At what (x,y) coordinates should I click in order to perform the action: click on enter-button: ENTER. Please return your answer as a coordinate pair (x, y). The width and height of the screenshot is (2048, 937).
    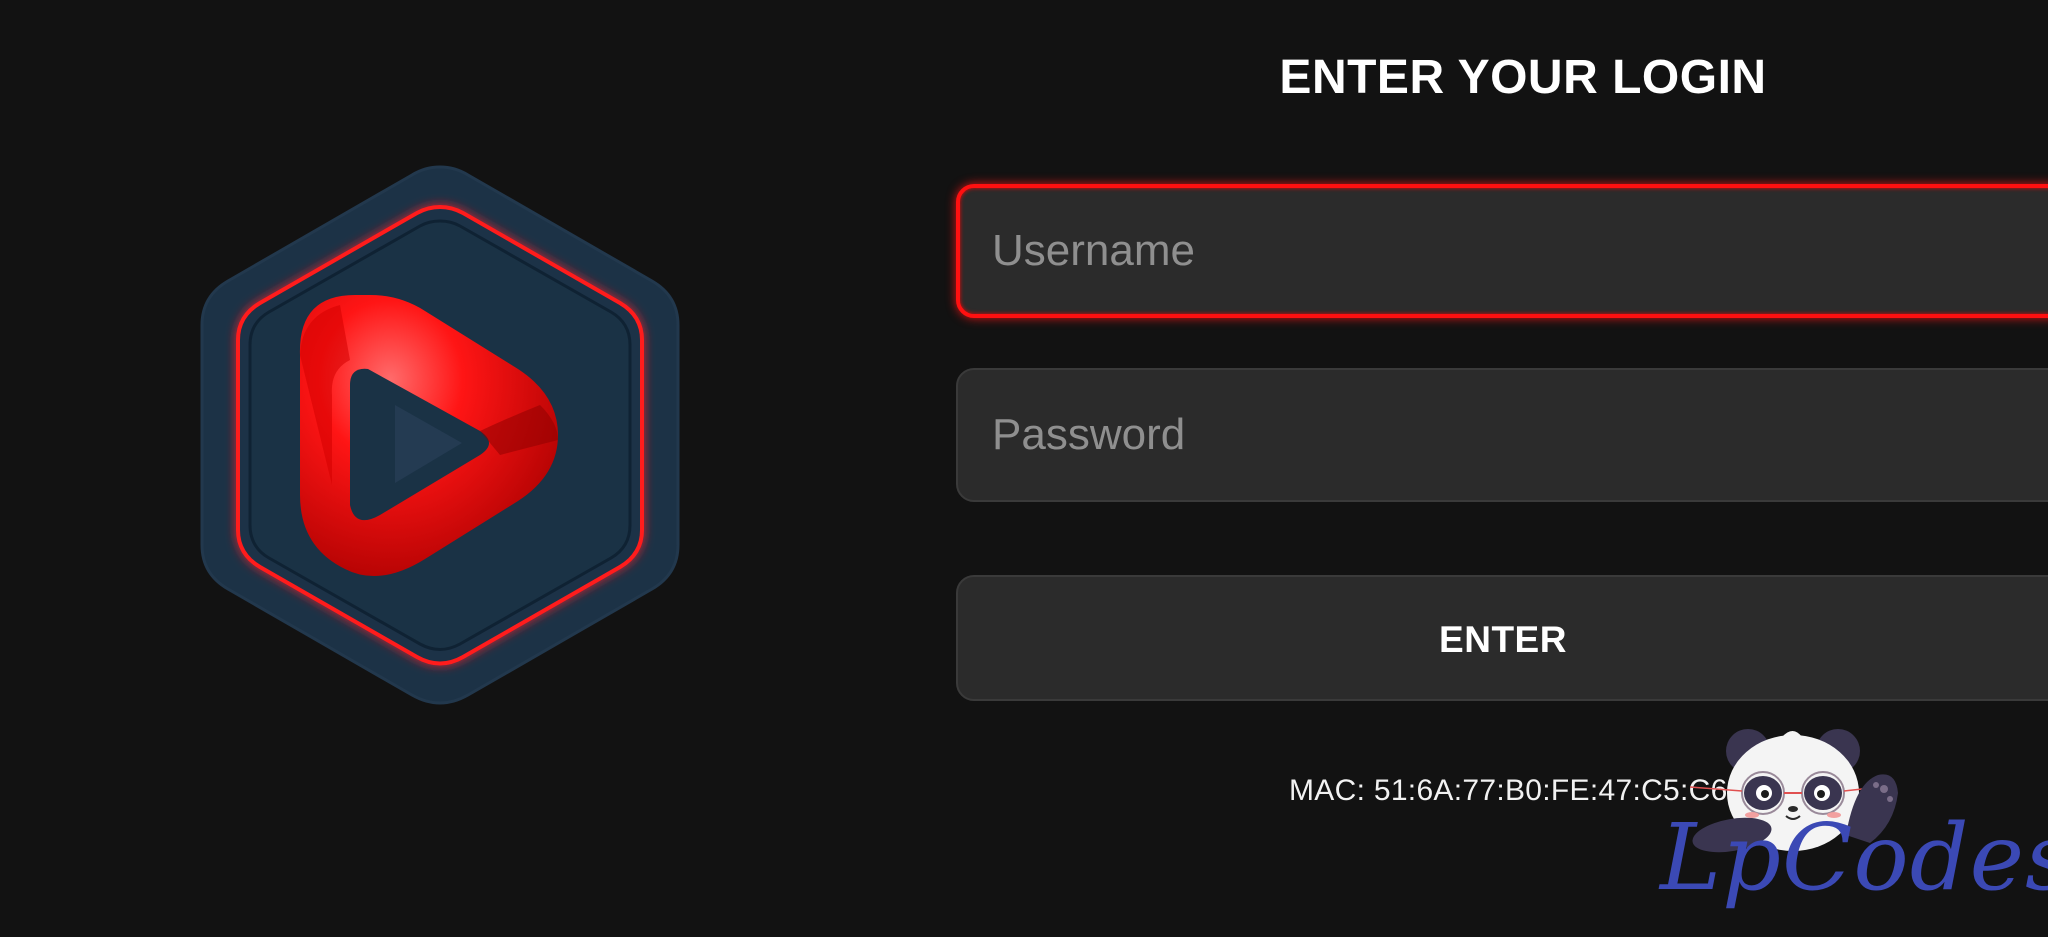
    Looking at the image, I should click on (1502, 638).